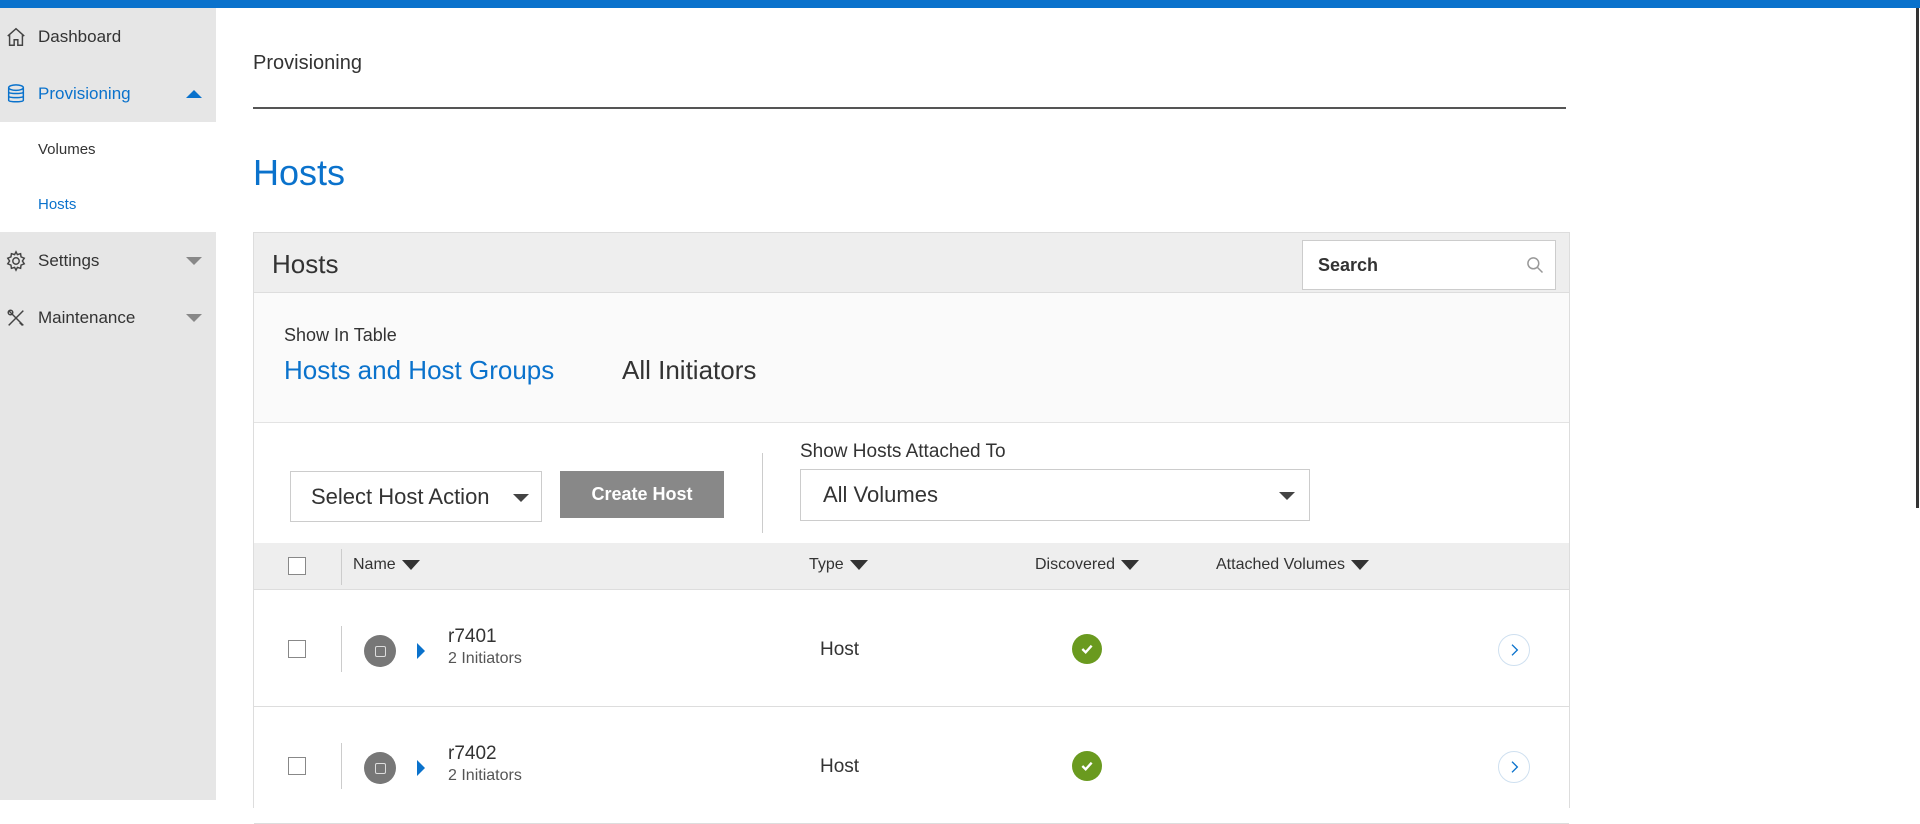 This screenshot has height=824, width=1920. Describe the element at coordinates (69, 260) in the screenshot. I see `sidebar-item-label: Settings` at that location.